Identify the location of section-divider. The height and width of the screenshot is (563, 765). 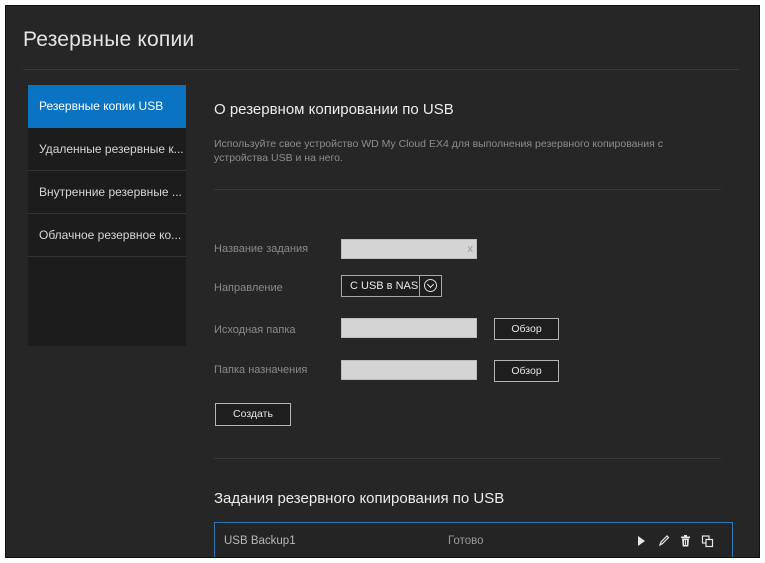
(467, 189).